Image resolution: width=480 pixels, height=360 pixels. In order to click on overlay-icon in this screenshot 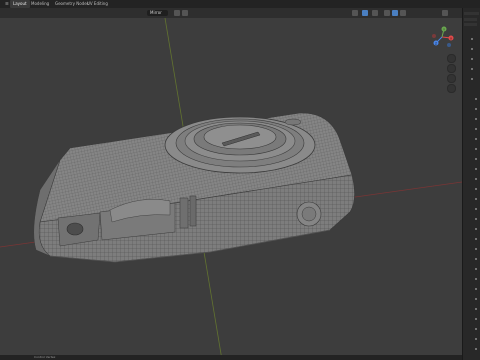, I will do `click(375, 13)`.